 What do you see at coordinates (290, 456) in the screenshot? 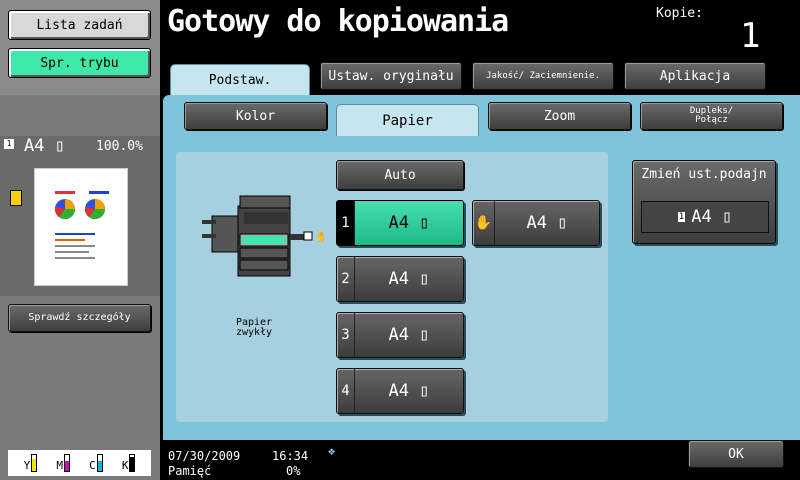
I see `status-time: 16:34` at bounding box center [290, 456].